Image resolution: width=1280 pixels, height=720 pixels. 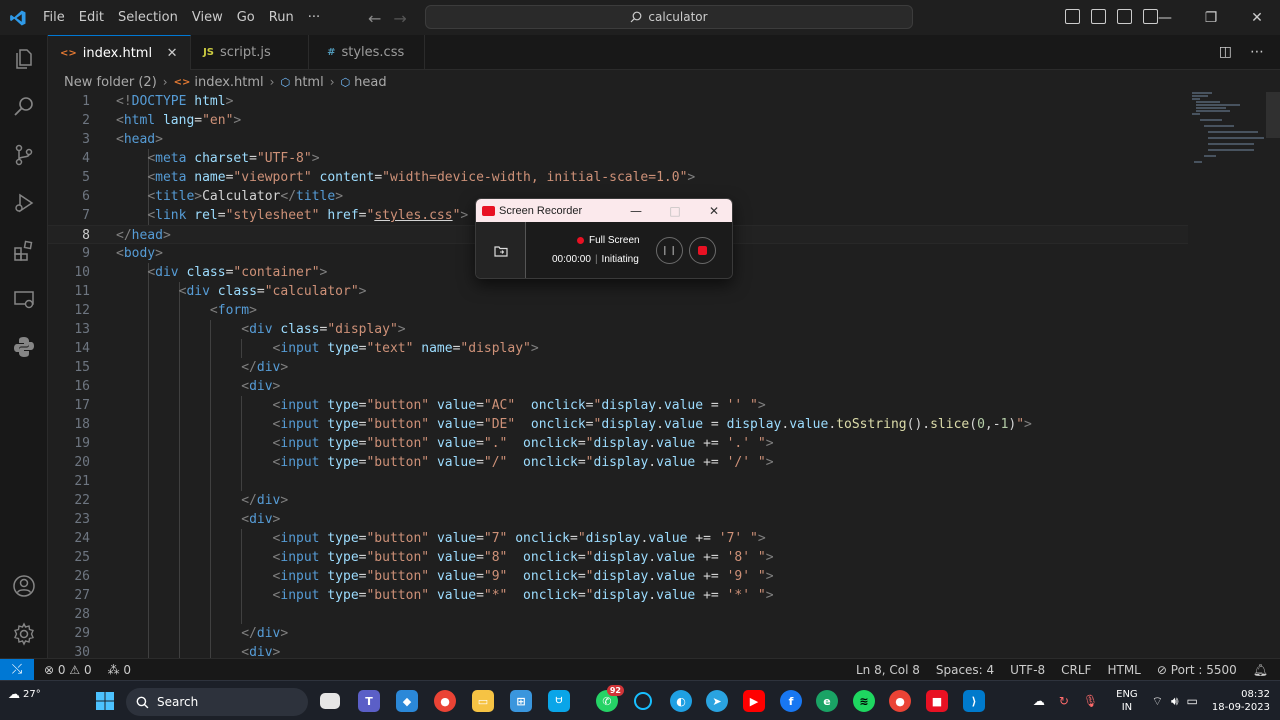 I want to click on breadcrumb-head: head, so click(x=370, y=82).